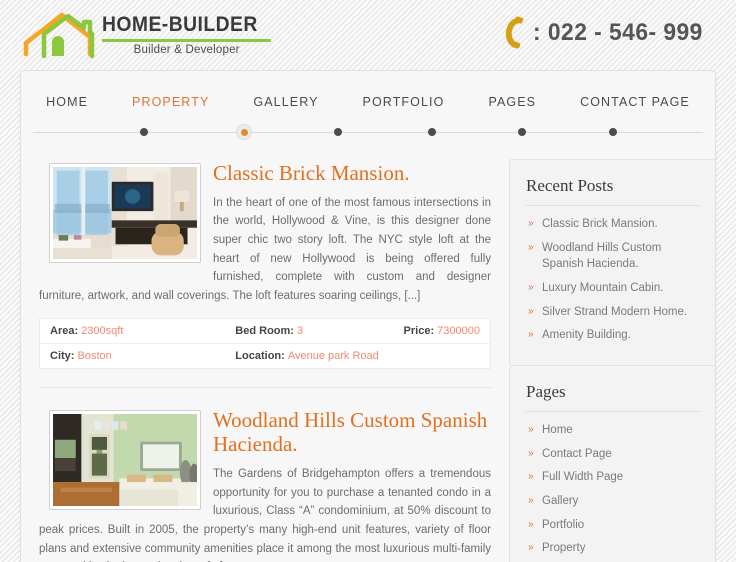  What do you see at coordinates (600, 224) in the screenshot?
I see `list-item-label: Classic Brick Mansion.` at bounding box center [600, 224].